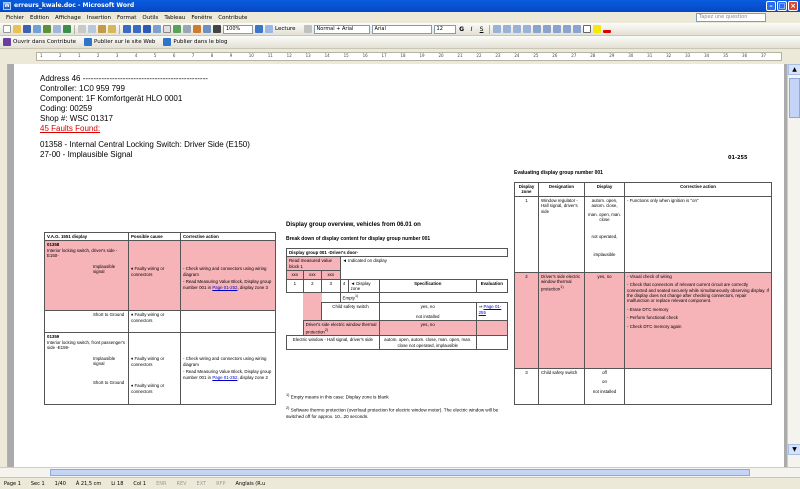  Describe the element at coordinates (344, 286) in the screenshot. I see `zone-cell: 4` at that location.